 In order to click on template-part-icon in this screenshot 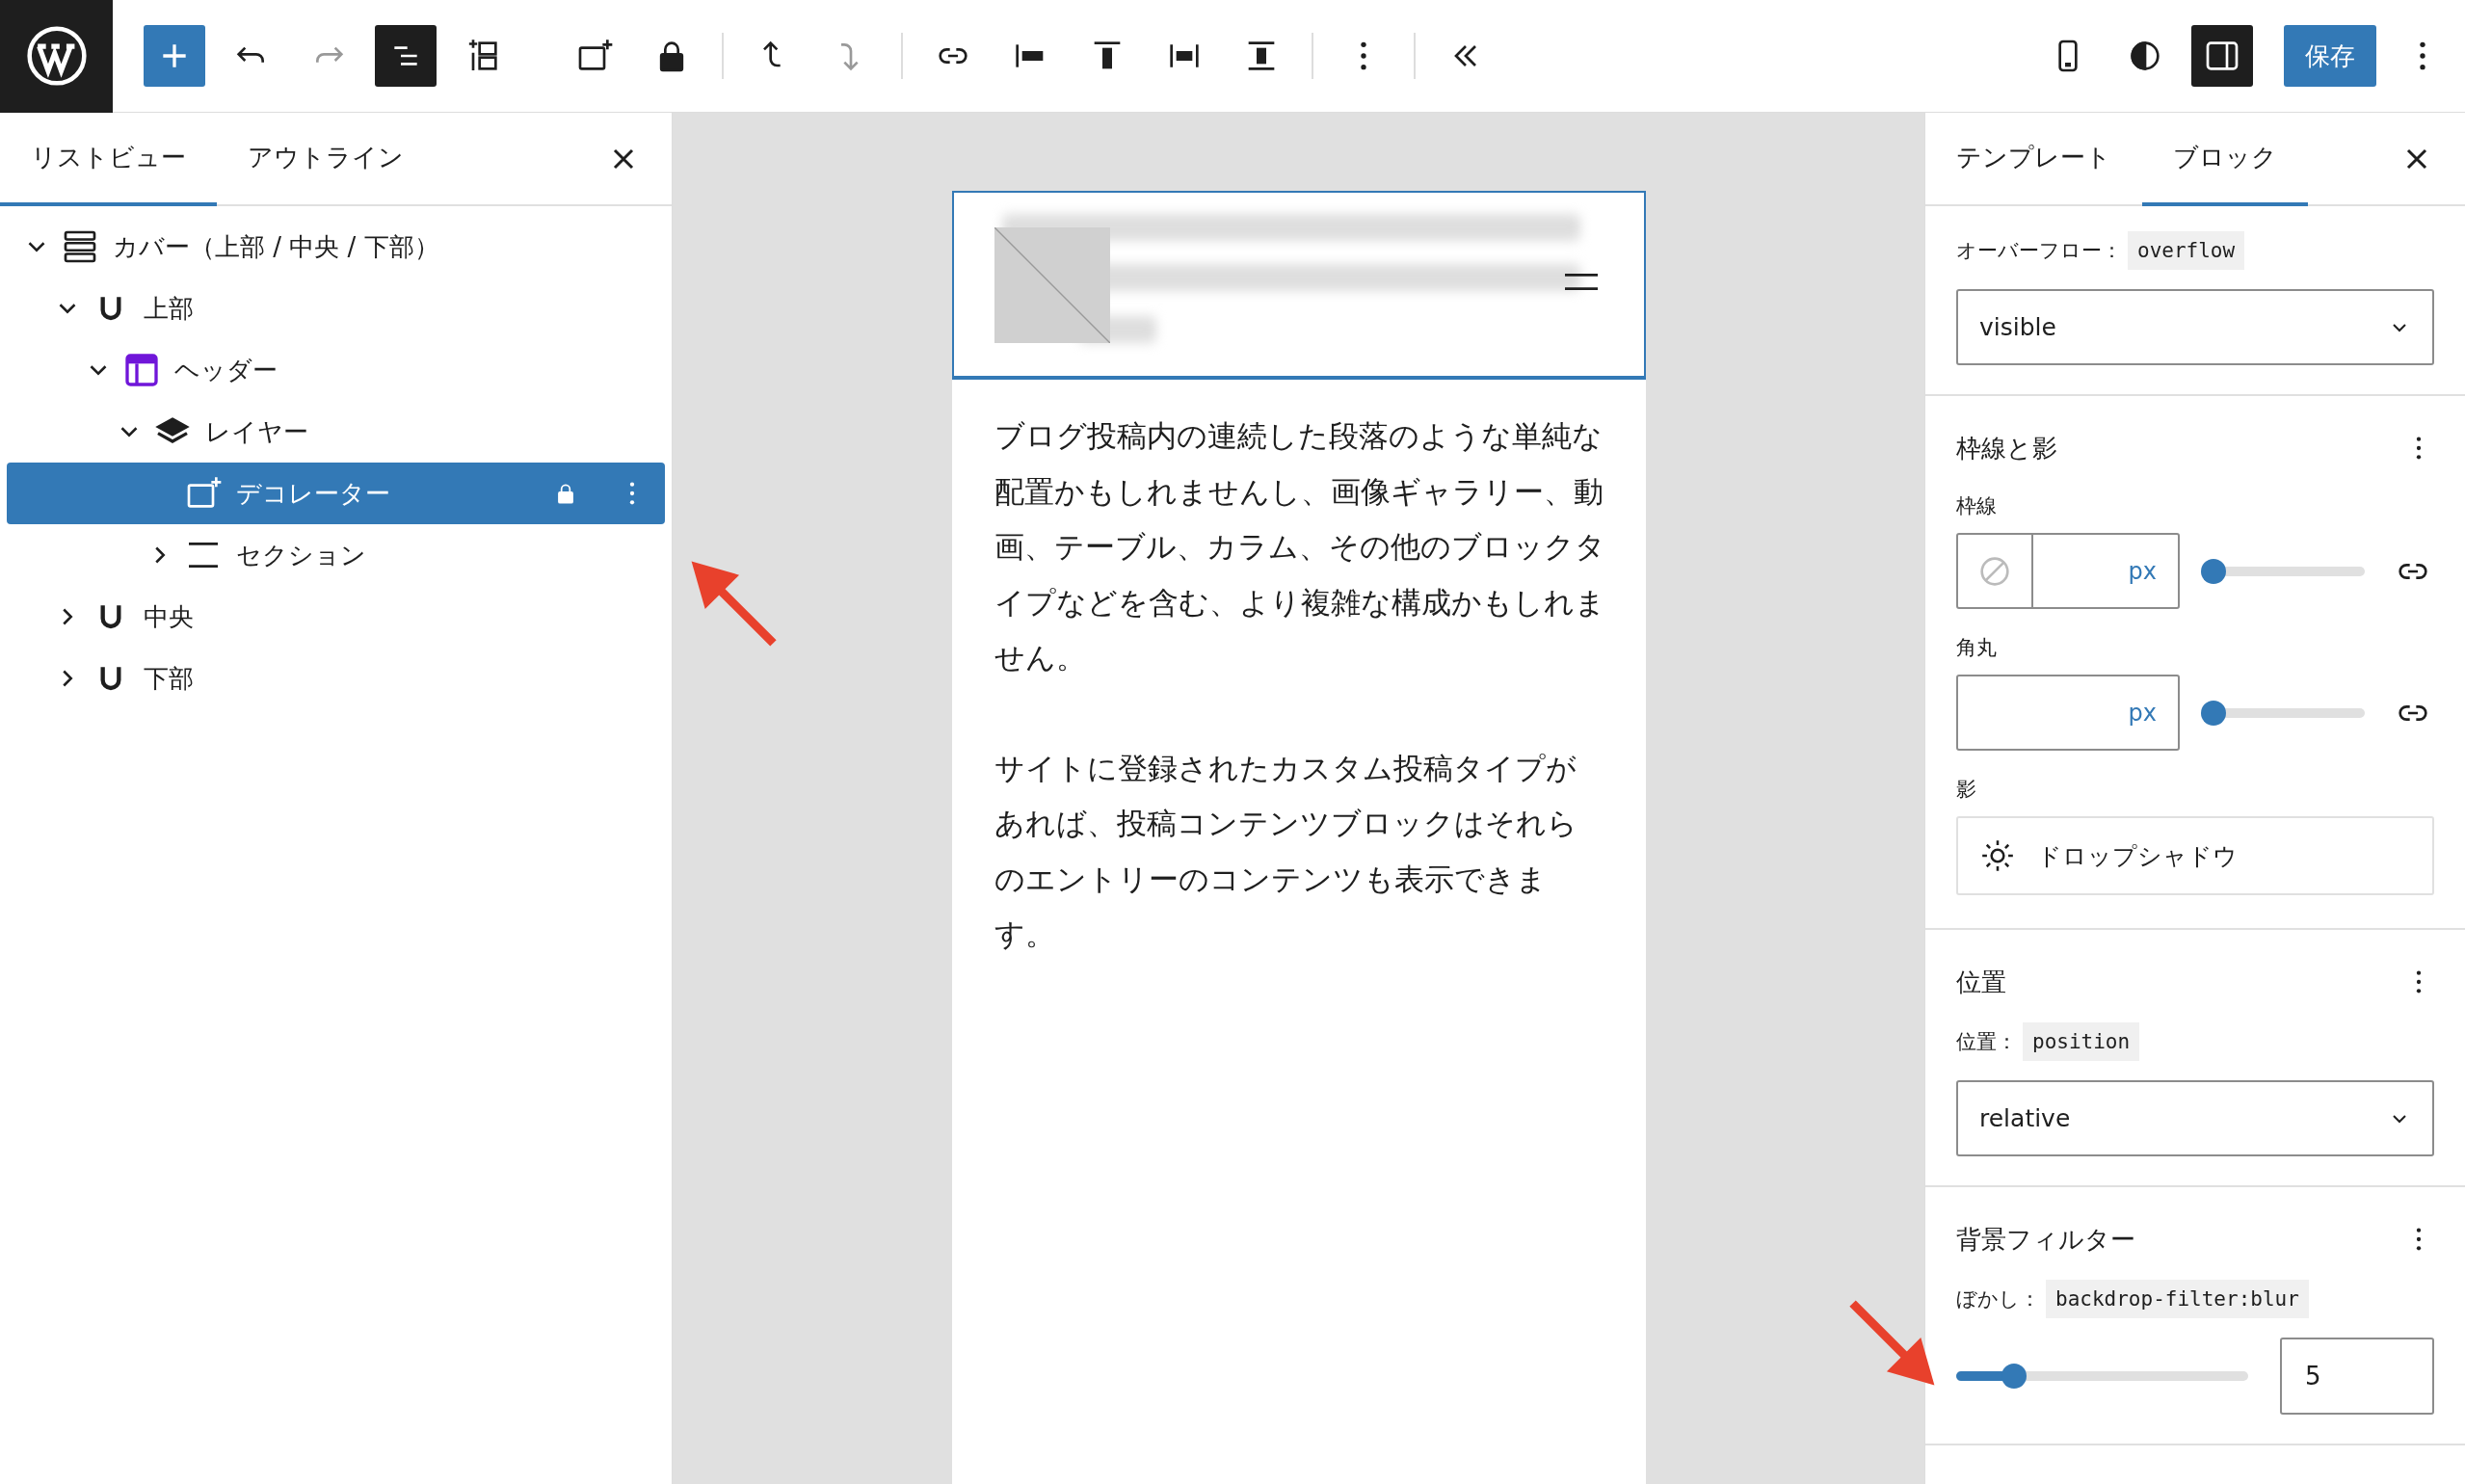, I will do `click(141, 370)`.